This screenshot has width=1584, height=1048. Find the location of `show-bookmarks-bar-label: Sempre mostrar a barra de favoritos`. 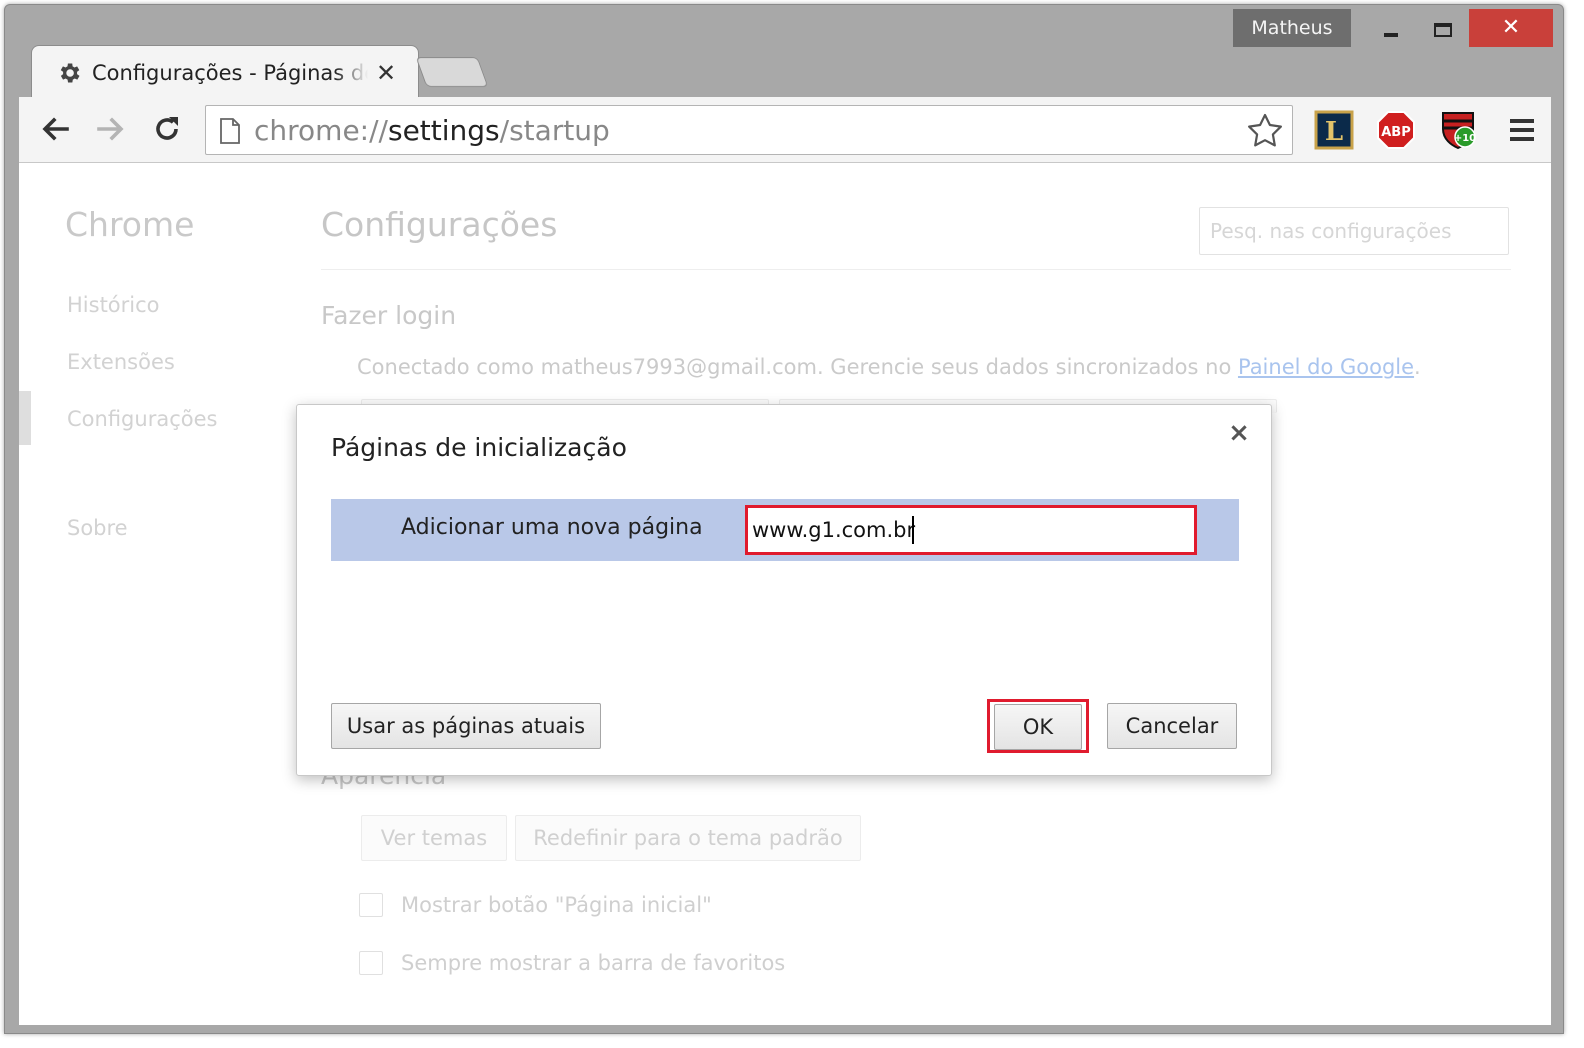

show-bookmarks-bar-label: Sempre mostrar a barra de favoritos is located at coordinates (593, 963).